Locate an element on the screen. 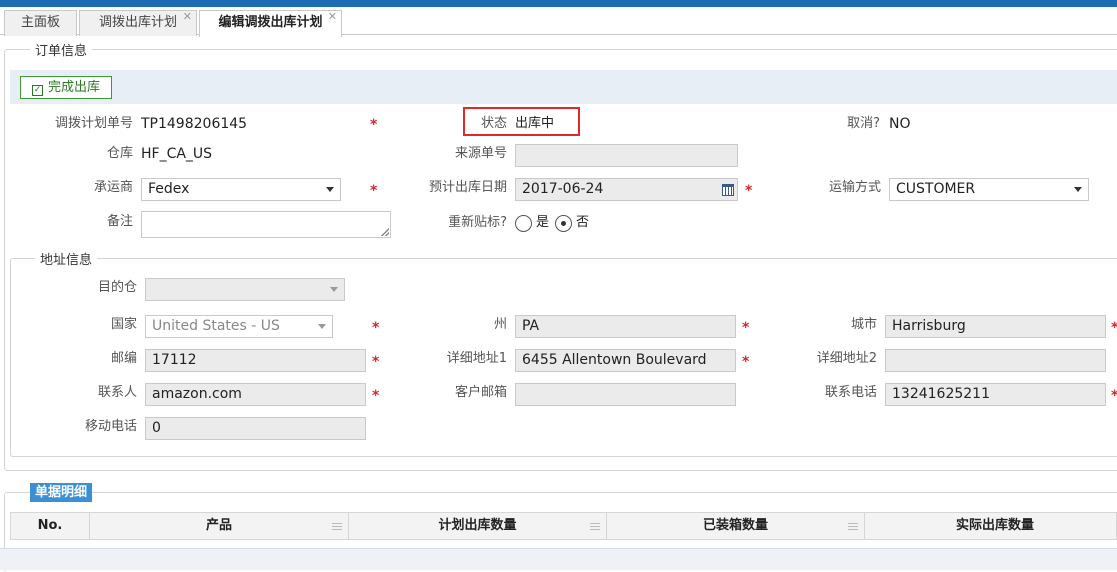 This screenshot has height=572, width=1117. expected-date-value: 2017-06-24 is located at coordinates (563, 189).